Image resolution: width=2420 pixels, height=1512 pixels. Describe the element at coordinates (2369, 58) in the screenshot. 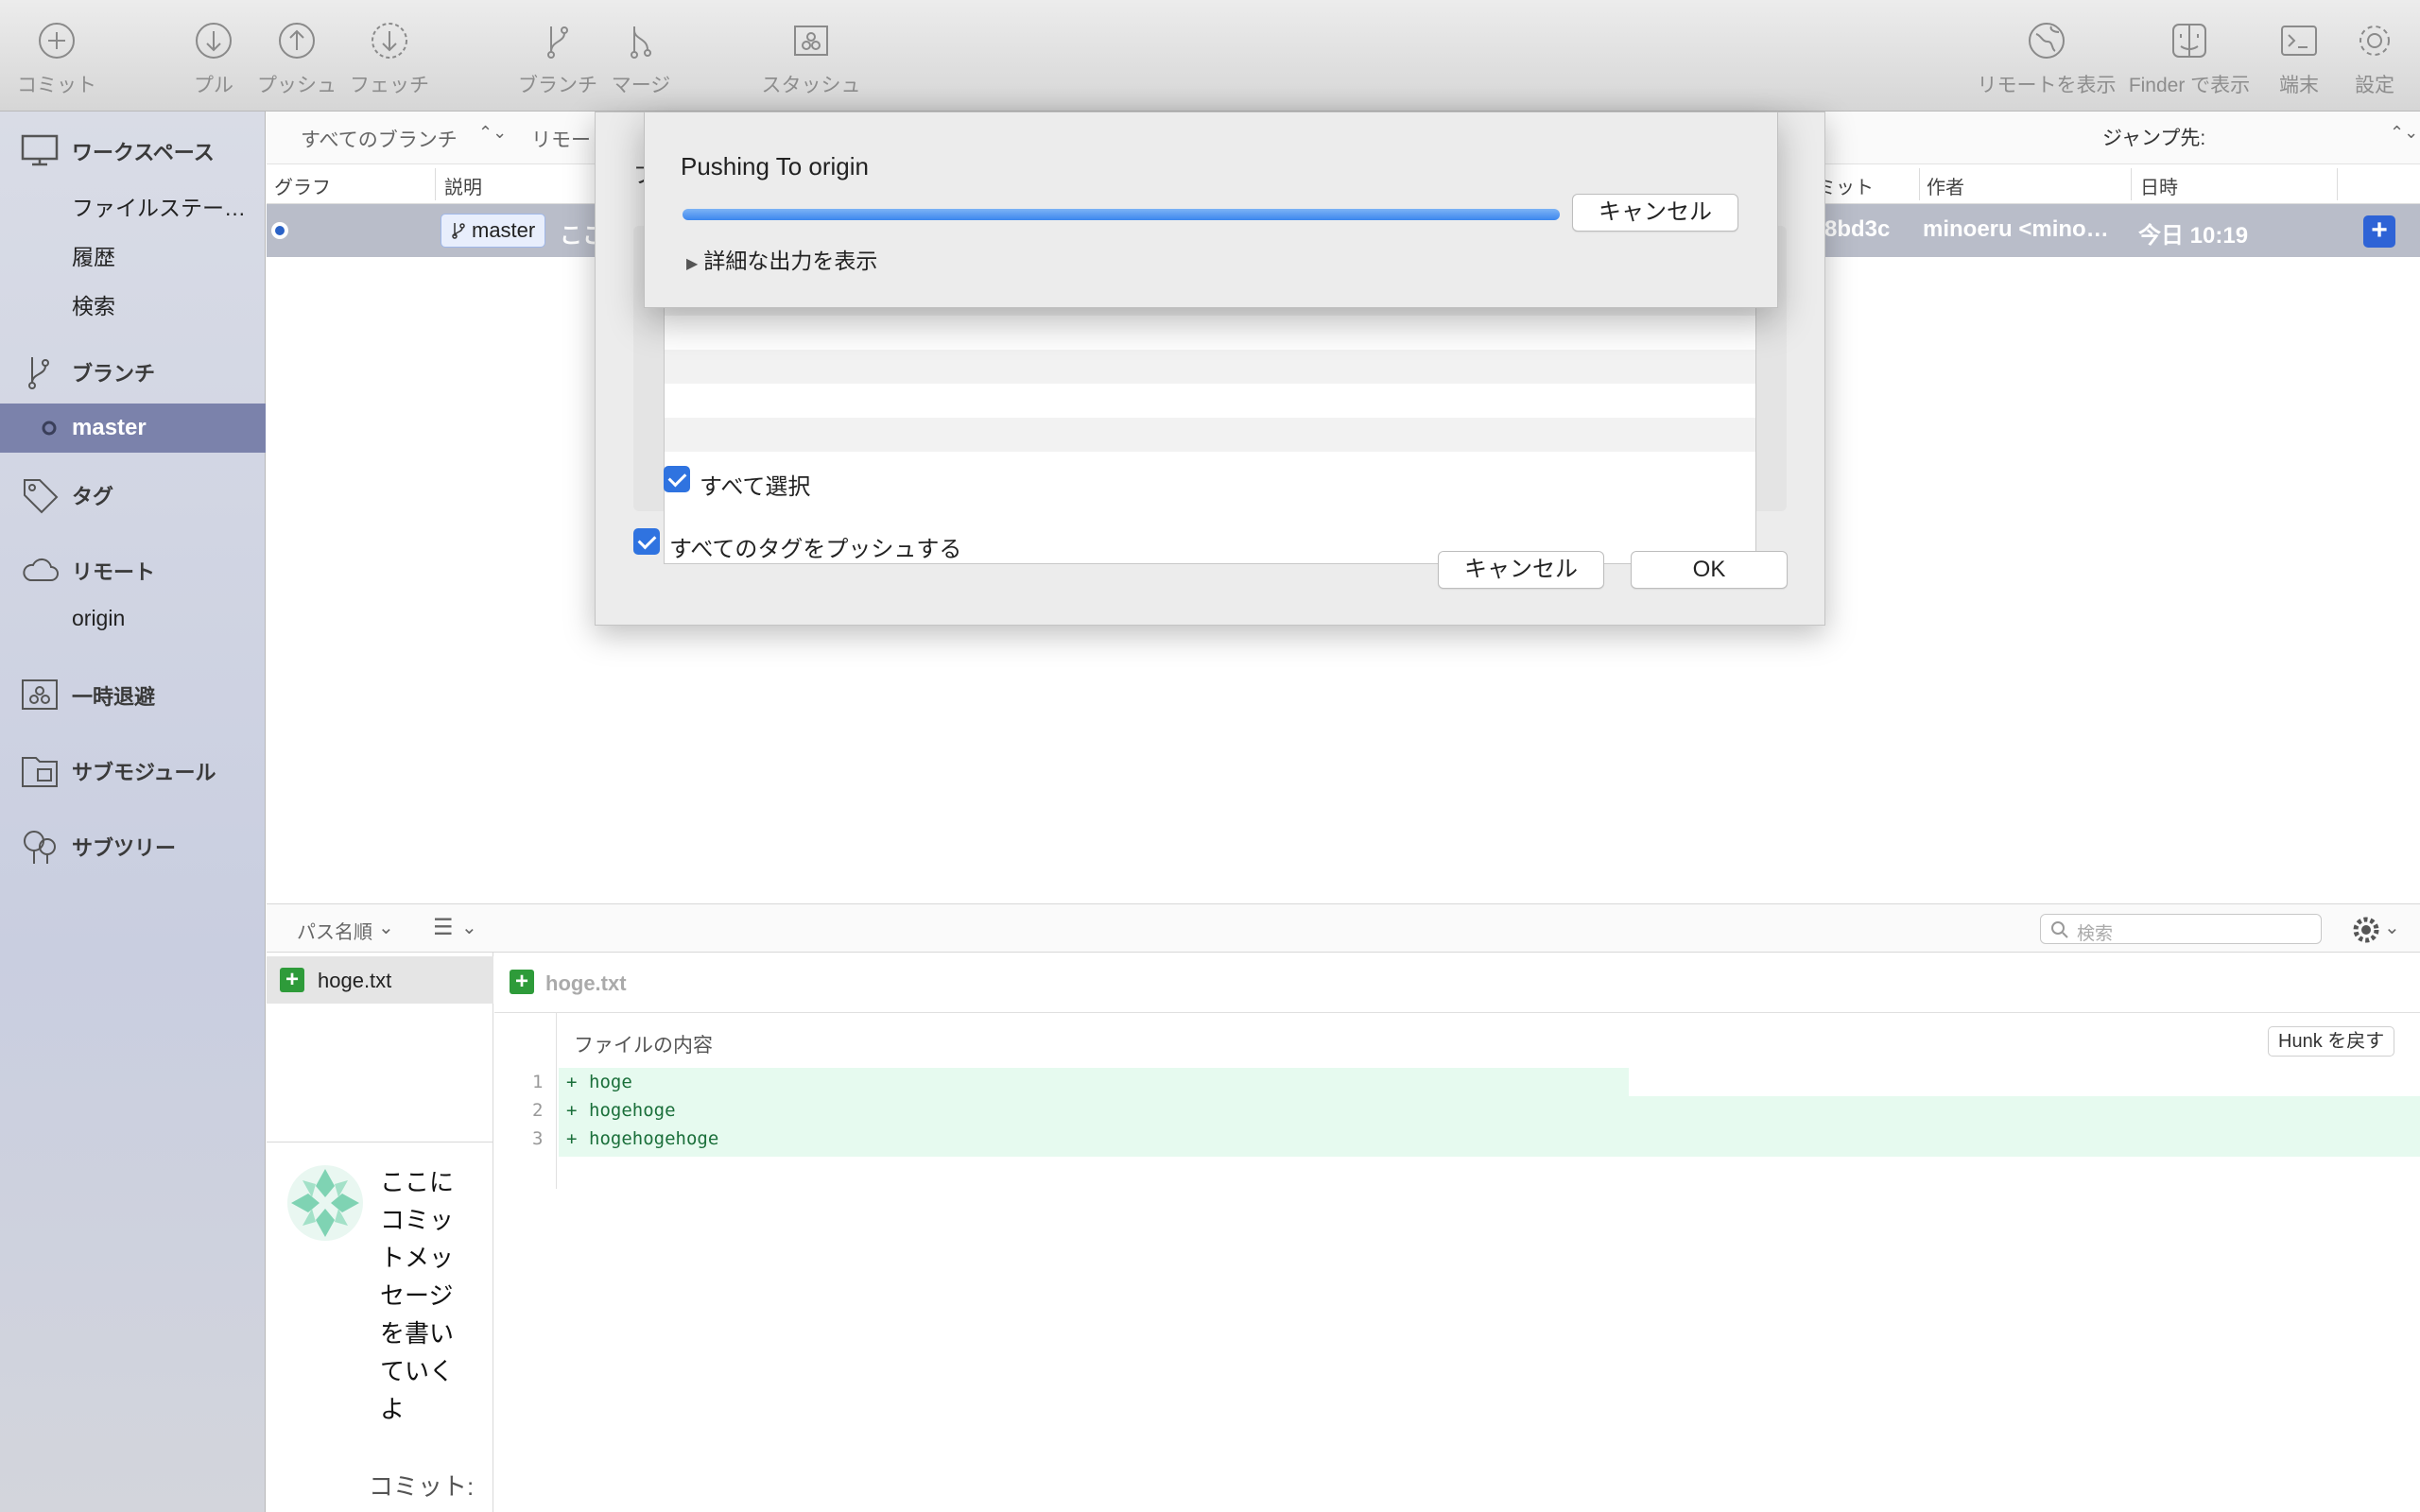

I see `settings-button: 設定` at that location.